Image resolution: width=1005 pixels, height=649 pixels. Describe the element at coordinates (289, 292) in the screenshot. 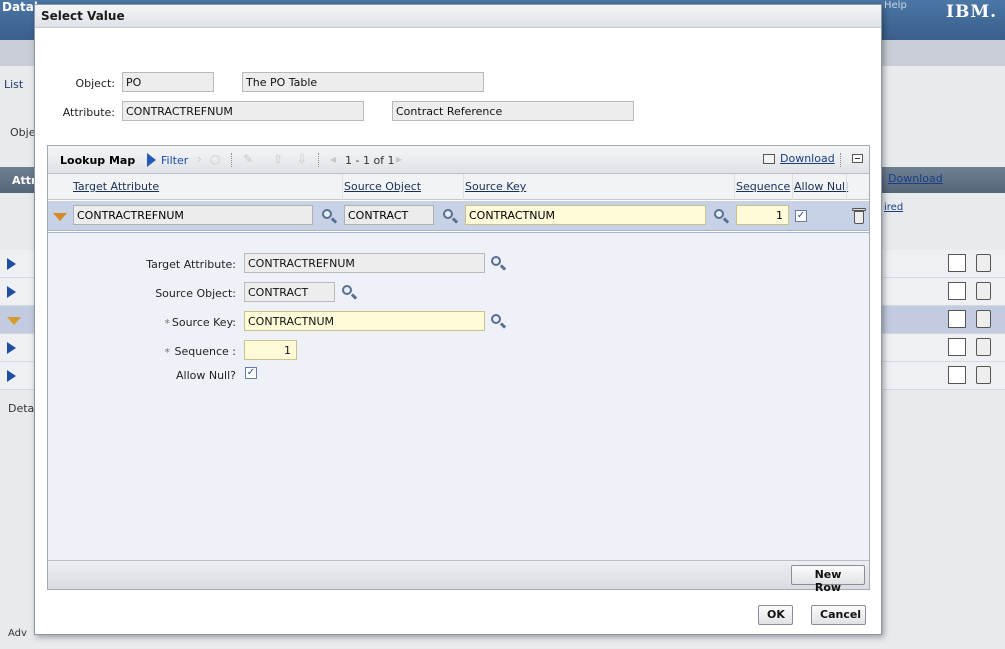

I see `source-object-field: CONTRACT` at that location.